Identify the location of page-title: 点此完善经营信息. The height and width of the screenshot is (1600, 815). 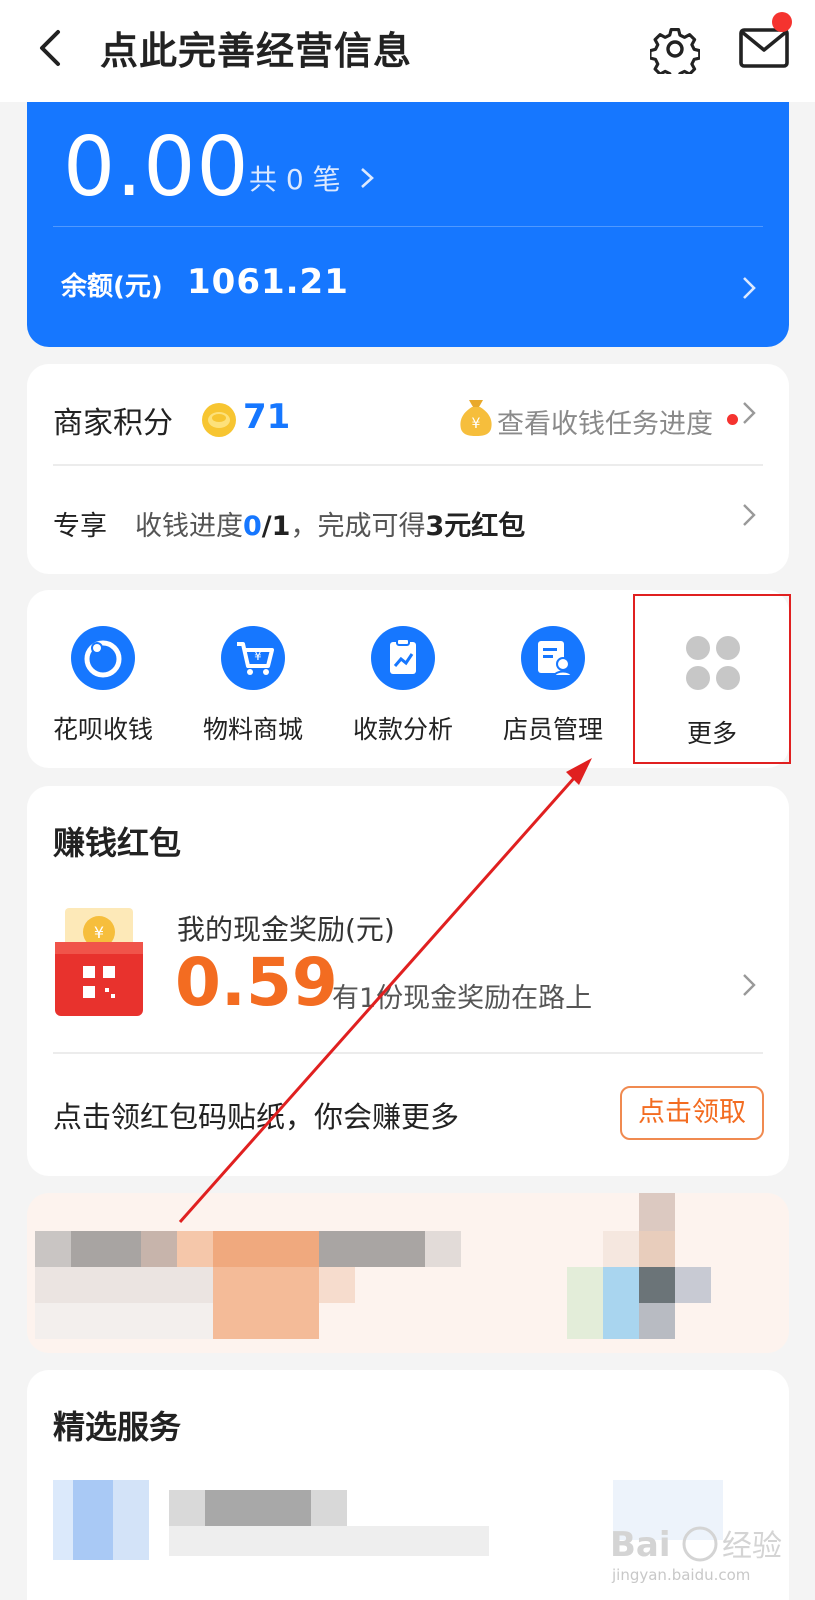
(256, 47).